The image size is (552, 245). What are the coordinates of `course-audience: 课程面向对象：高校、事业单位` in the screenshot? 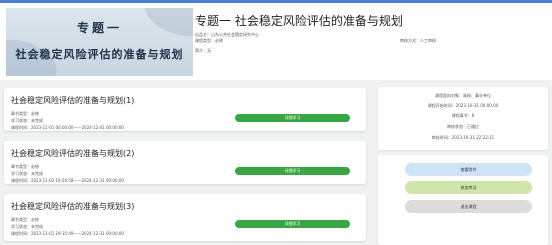 It's located at (463, 95).